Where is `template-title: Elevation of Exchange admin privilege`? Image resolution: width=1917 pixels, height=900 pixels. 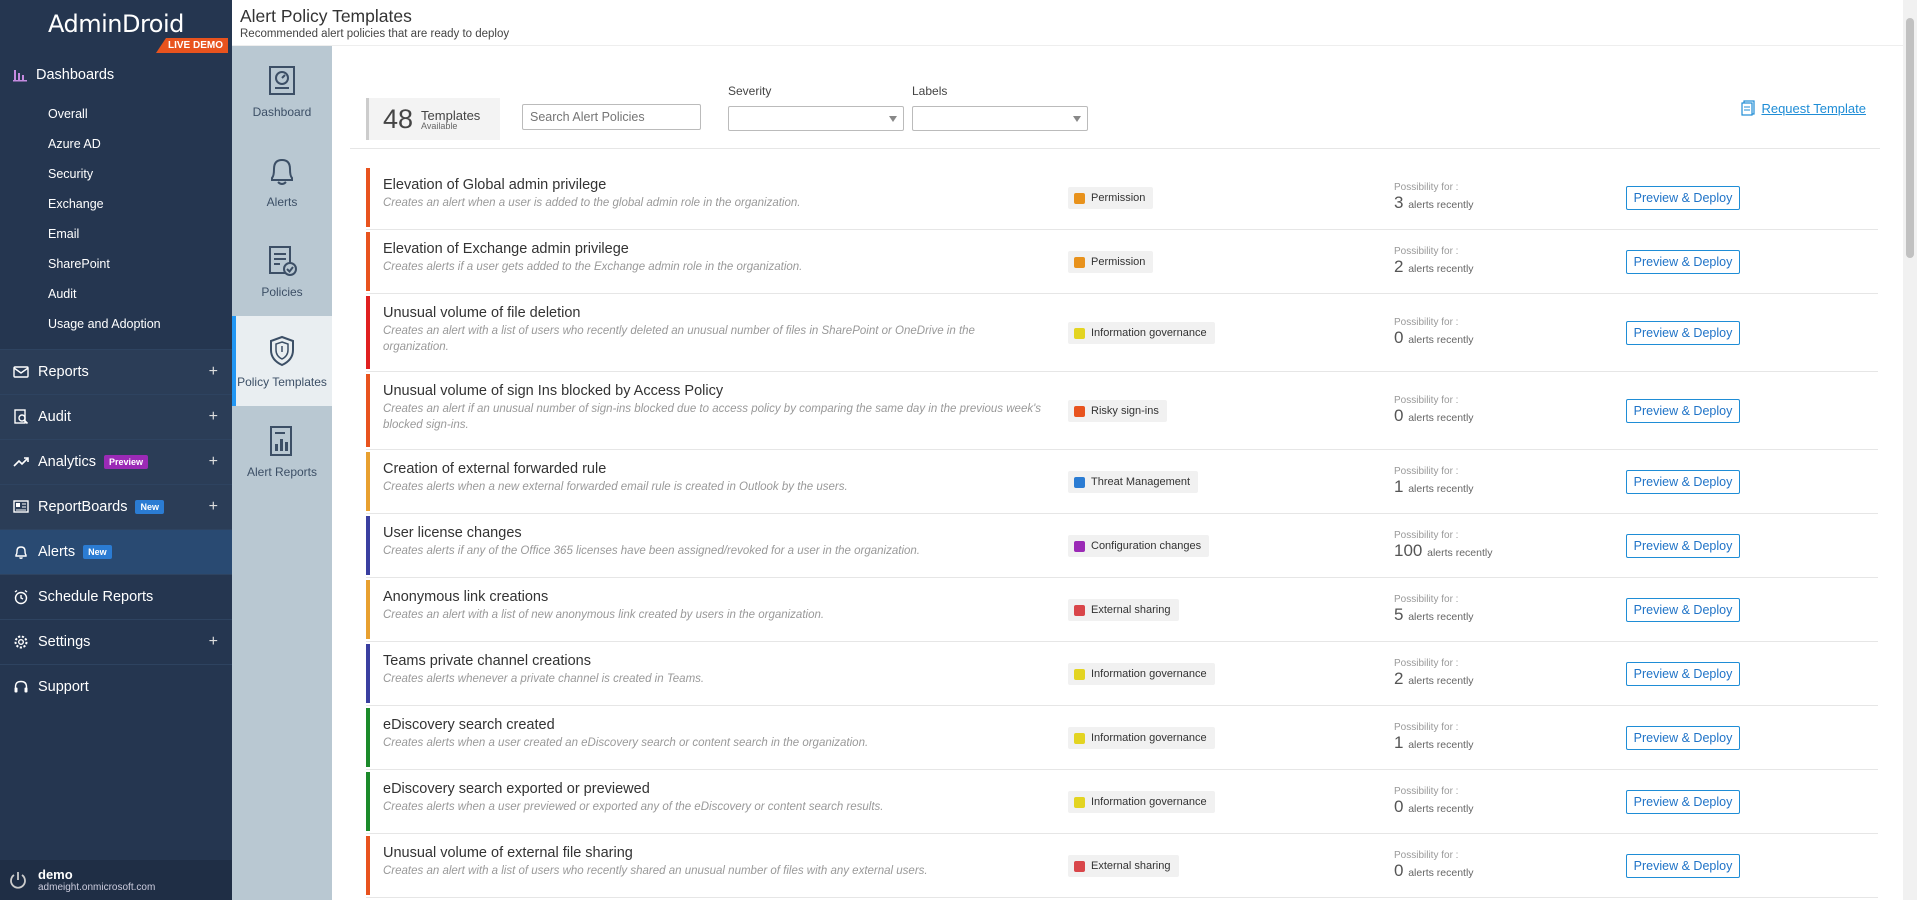 template-title: Elevation of Exchange admin privilege is located at coordinates (506, 249).